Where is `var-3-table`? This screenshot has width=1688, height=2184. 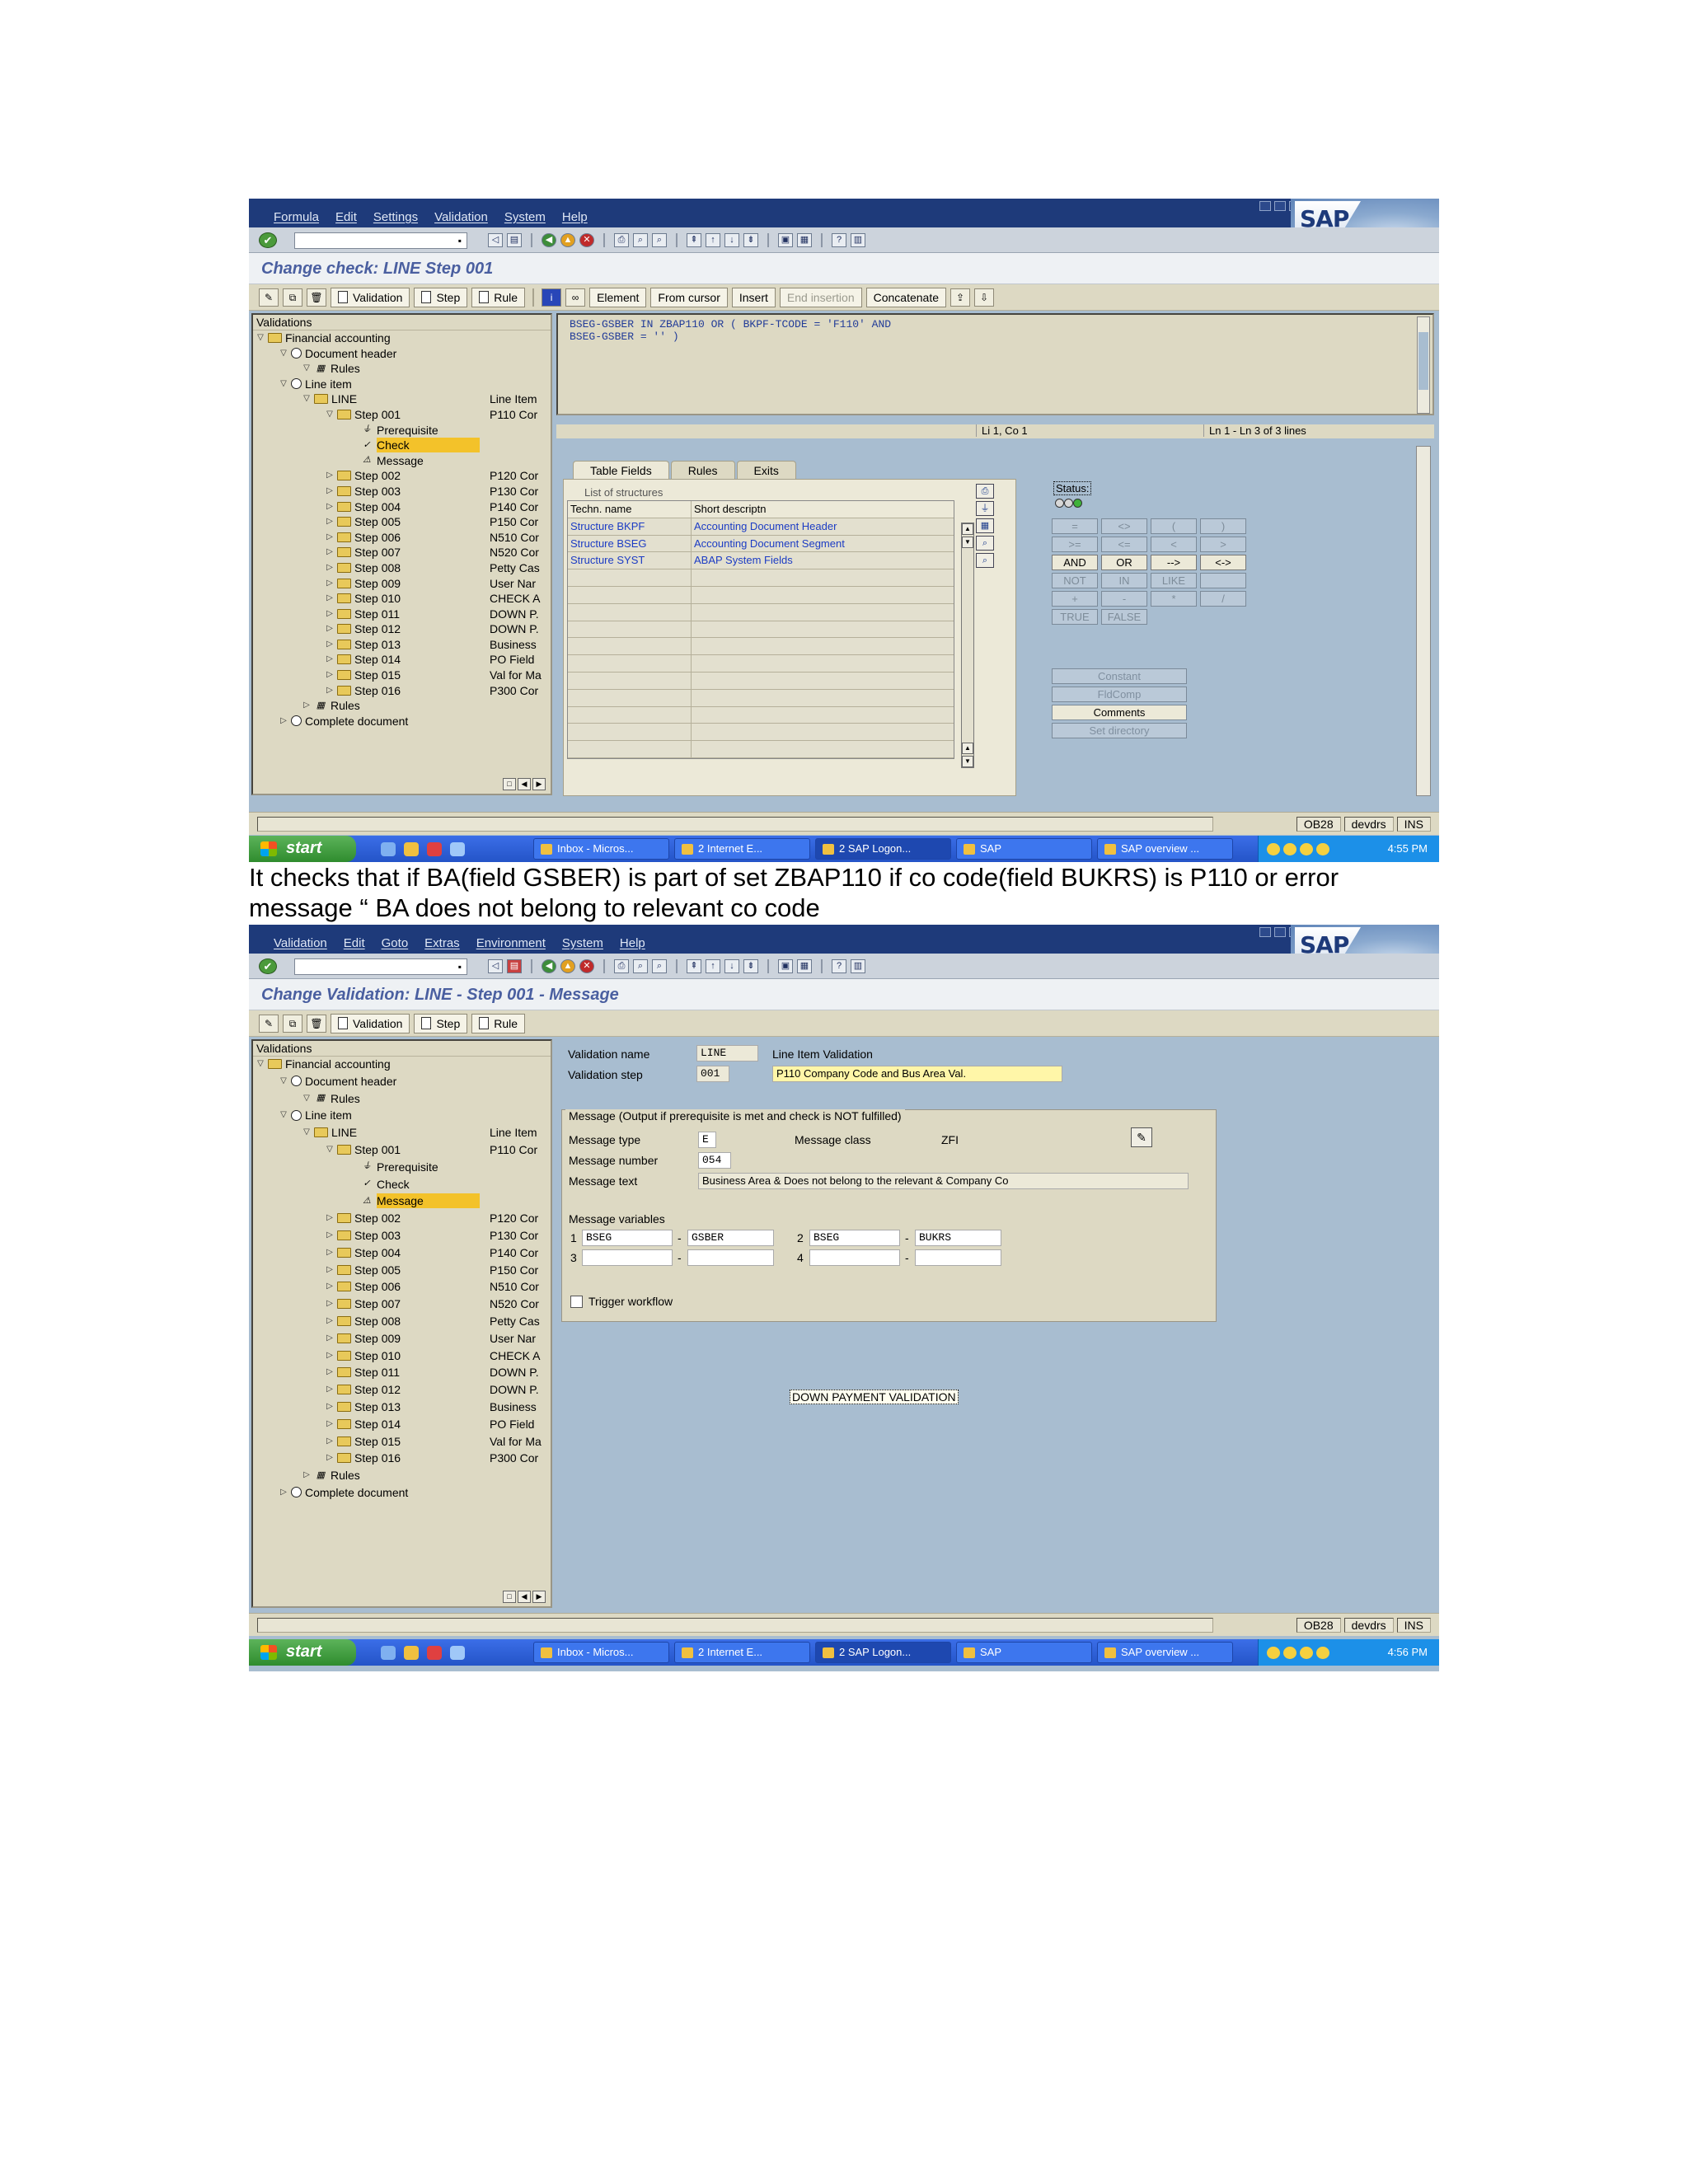
var-3-table is located at coordinates (627, 1257).